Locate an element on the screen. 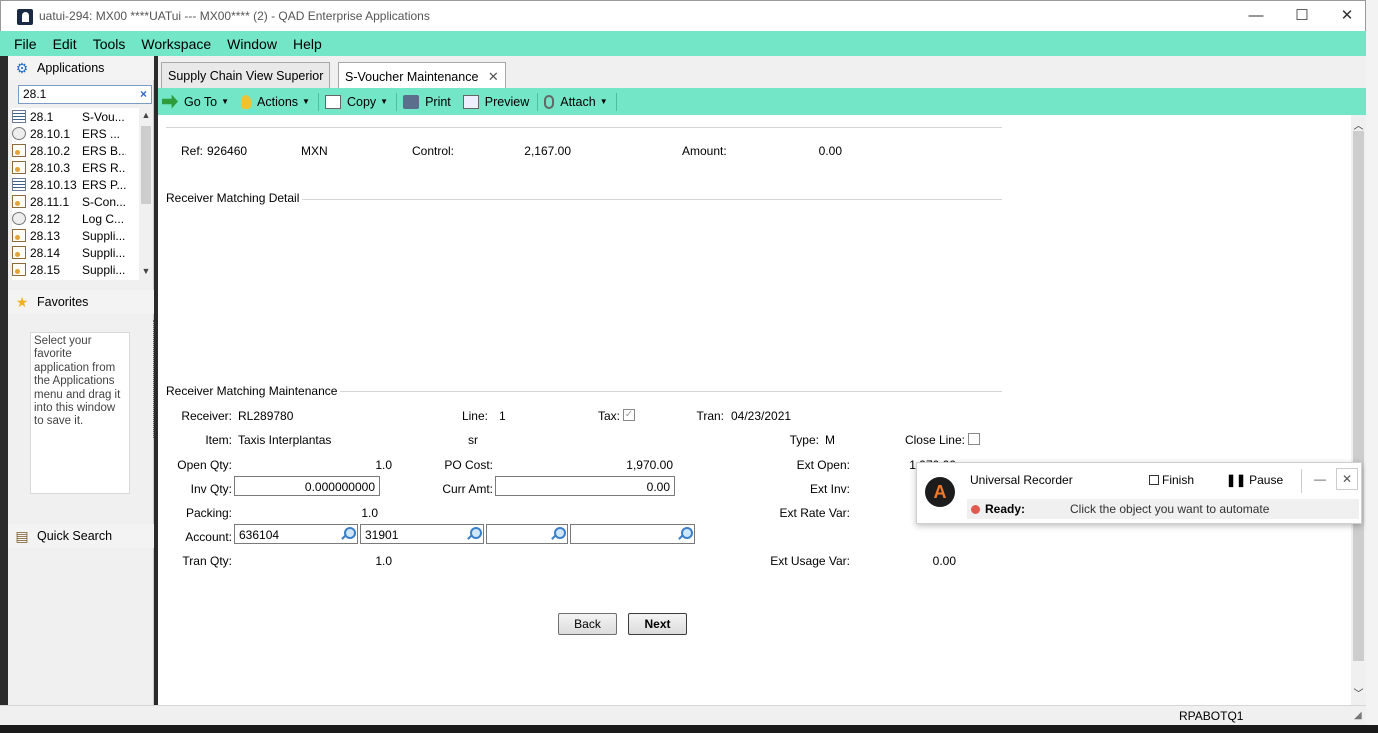 Image resolution: width=1378 pixels, height=733 pixels. preview-button: Preview is located at coordinates (495, 101).